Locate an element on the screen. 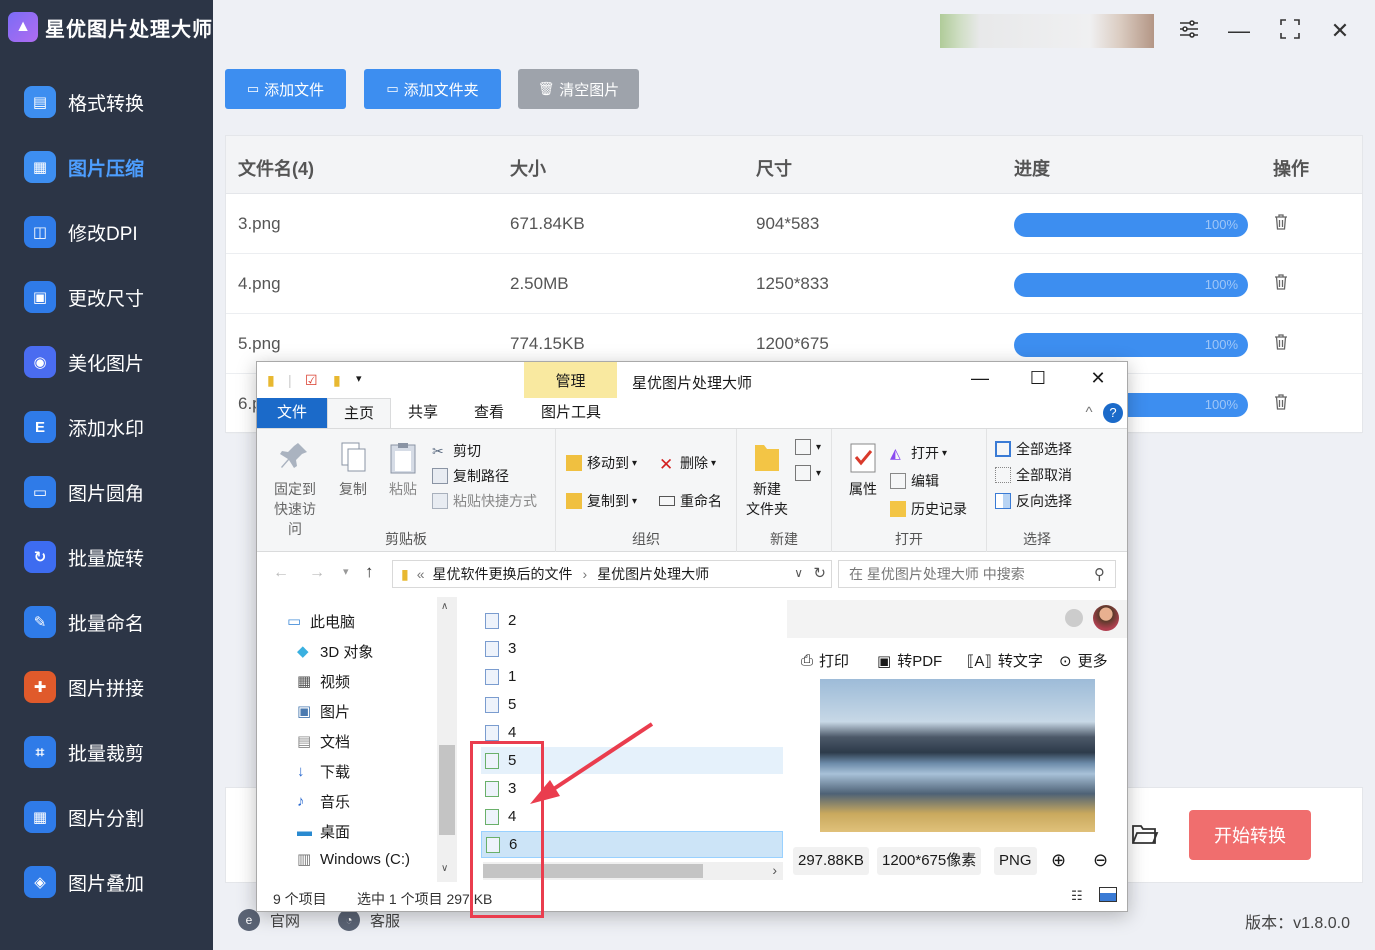  close-icon: ✕ is located at coordinates (1340, 31).